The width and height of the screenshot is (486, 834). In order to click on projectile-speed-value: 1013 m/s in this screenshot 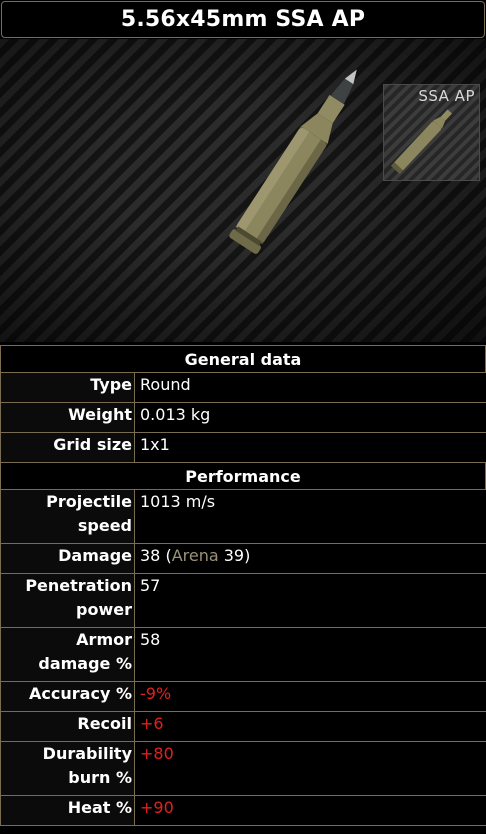, I will do `click(310, 516)`.